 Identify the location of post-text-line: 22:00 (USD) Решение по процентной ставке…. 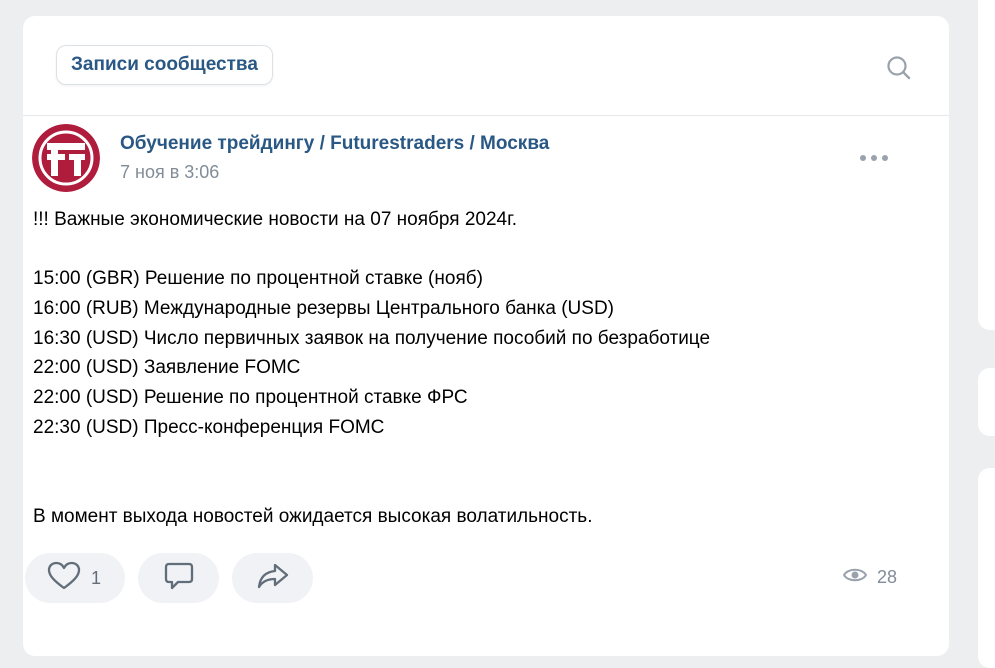
(250, 398).